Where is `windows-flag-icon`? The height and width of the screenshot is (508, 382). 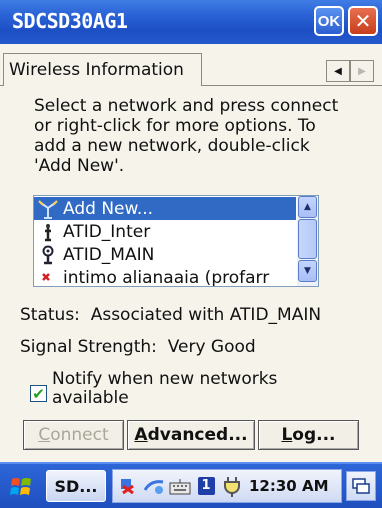 windows-flag-icon is located at coordinates (20, 486).